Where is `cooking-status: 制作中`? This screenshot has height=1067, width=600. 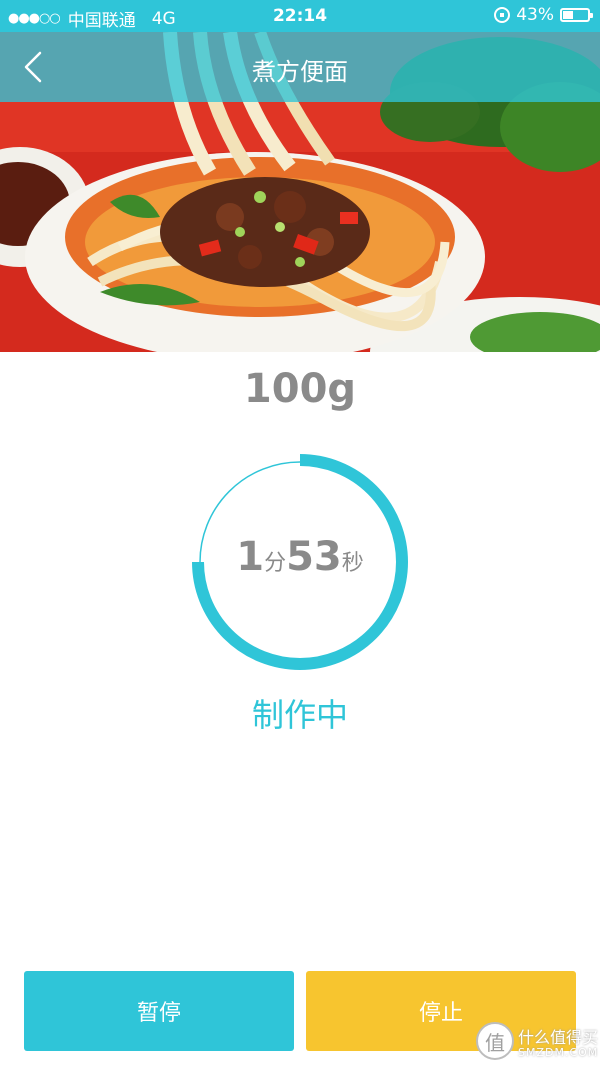
cooking-status: 制作中 is located at coordinates (299, 715).